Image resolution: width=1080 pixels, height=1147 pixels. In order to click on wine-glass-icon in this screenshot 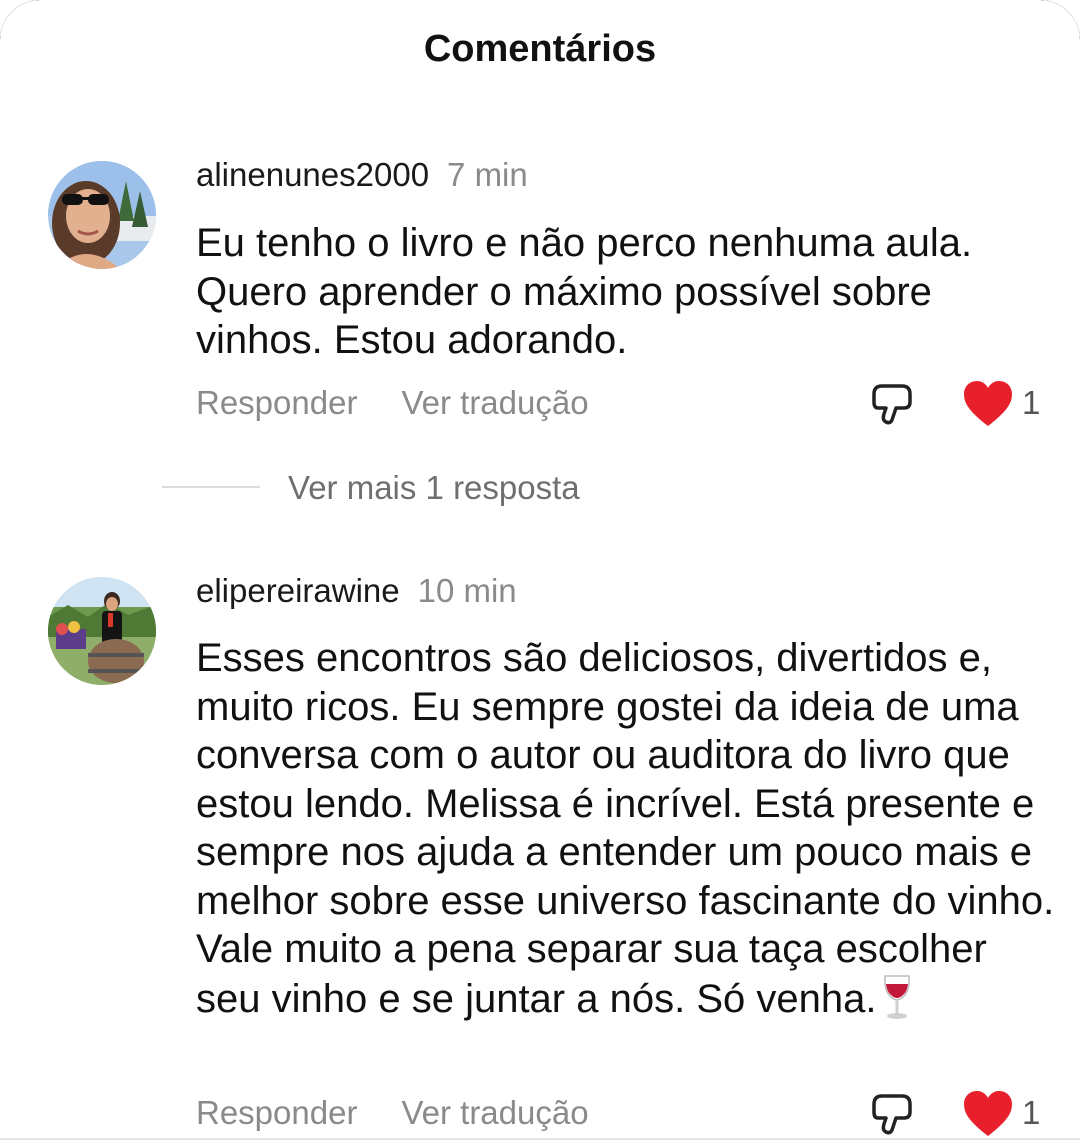, I will do `click(897, 1003)`.